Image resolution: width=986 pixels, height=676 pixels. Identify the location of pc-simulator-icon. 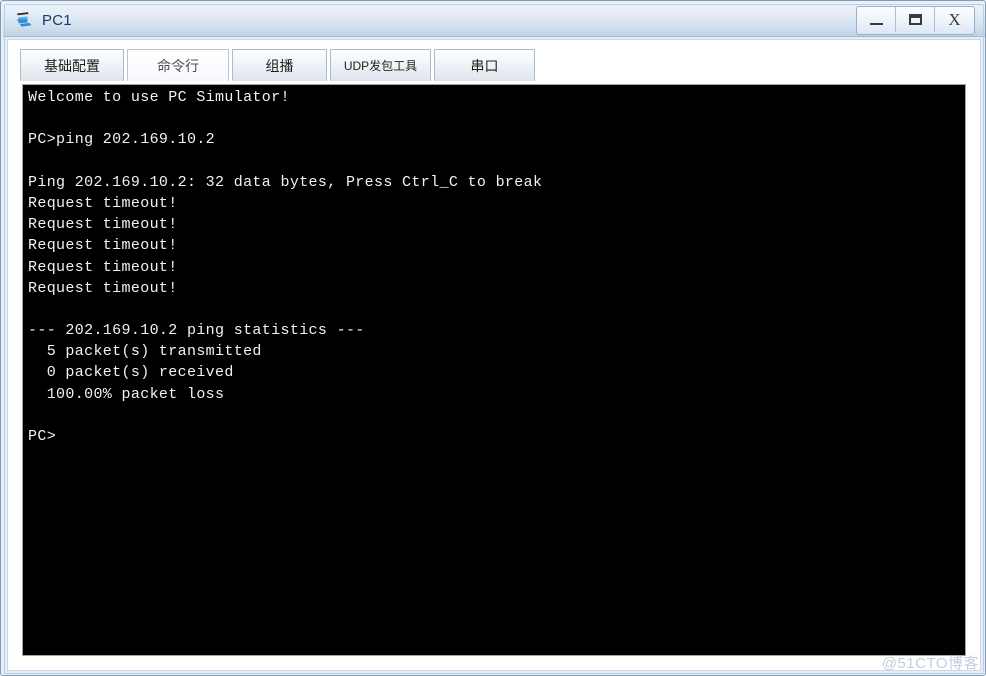
(25, 20).